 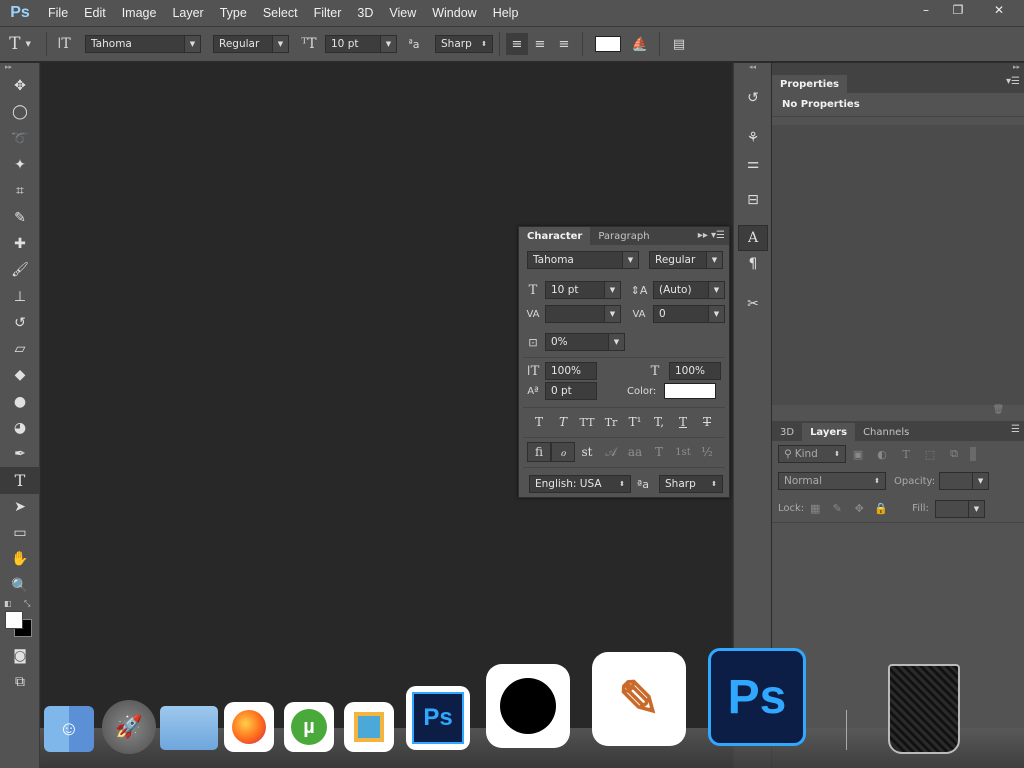 What do you see at coordinates (438, 718) in the screenshot?
I see `photoshop-small-app-icon: Ps` at bounding box center [438, 718].